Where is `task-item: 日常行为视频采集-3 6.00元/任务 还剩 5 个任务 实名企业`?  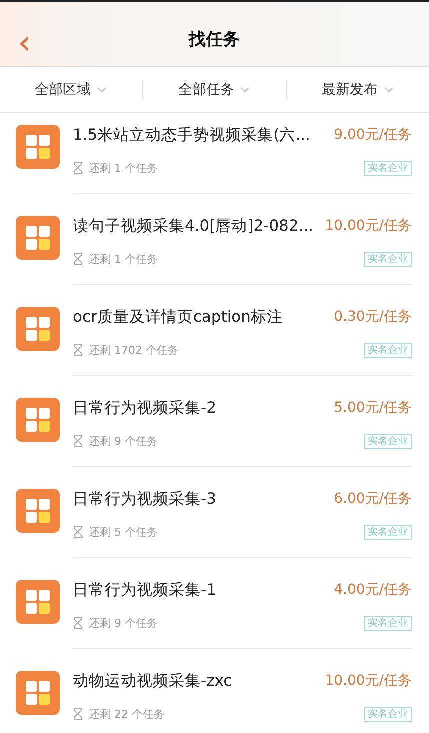 task-item: 日常行为视频采集-3 6.00元/任务 还剩 5 个任务 实名企业 is located at coordinates (214, 512).